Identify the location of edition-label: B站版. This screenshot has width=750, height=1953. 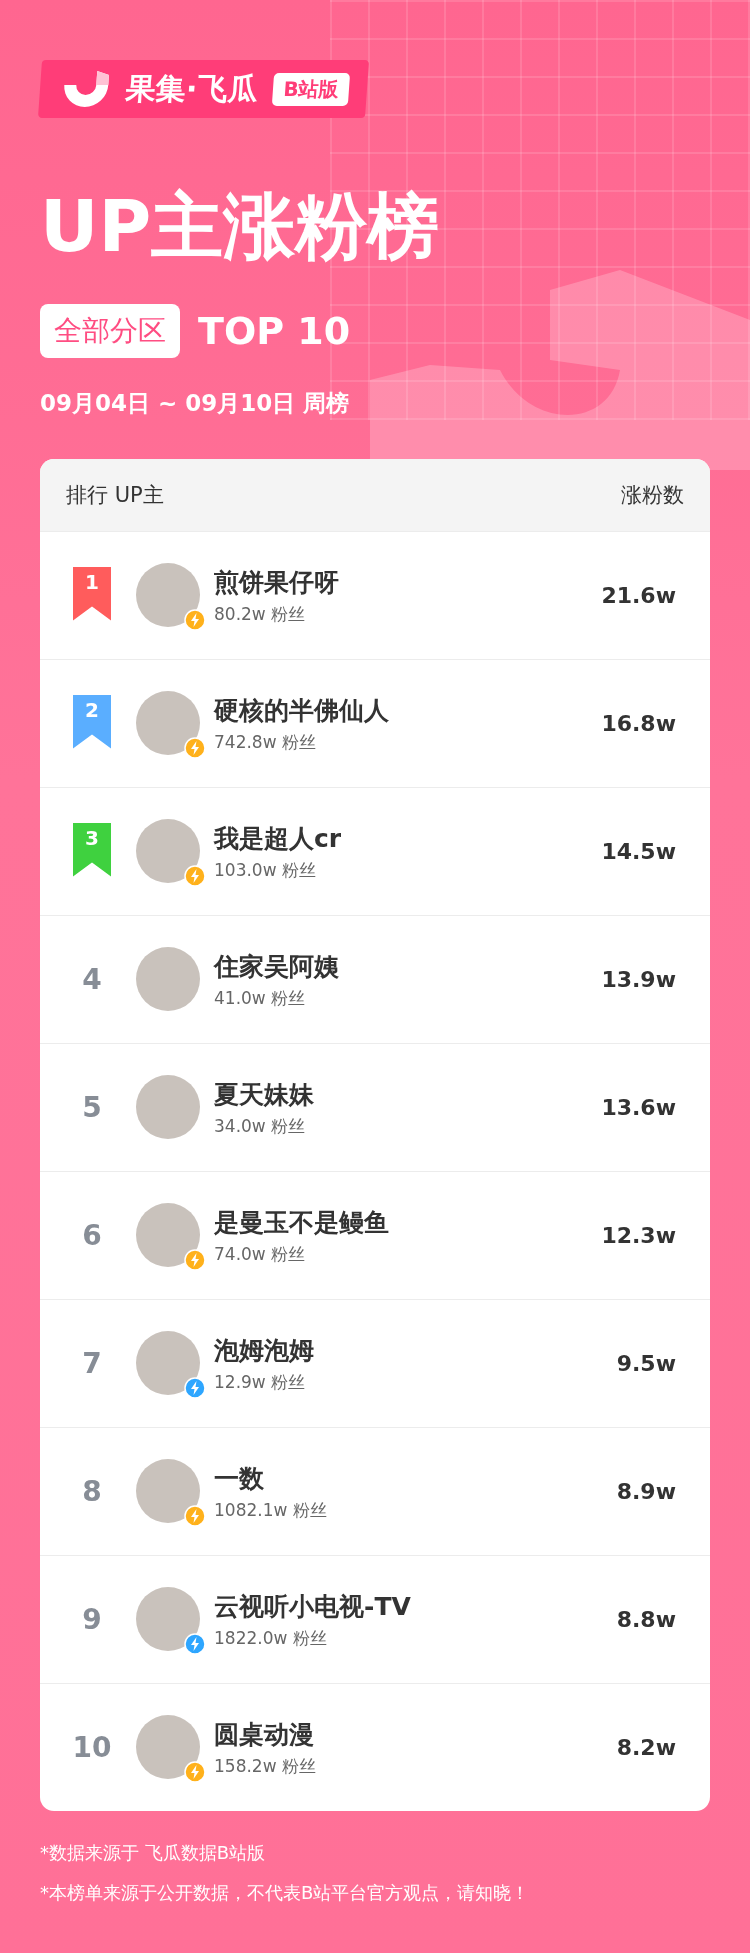
(311, 89).